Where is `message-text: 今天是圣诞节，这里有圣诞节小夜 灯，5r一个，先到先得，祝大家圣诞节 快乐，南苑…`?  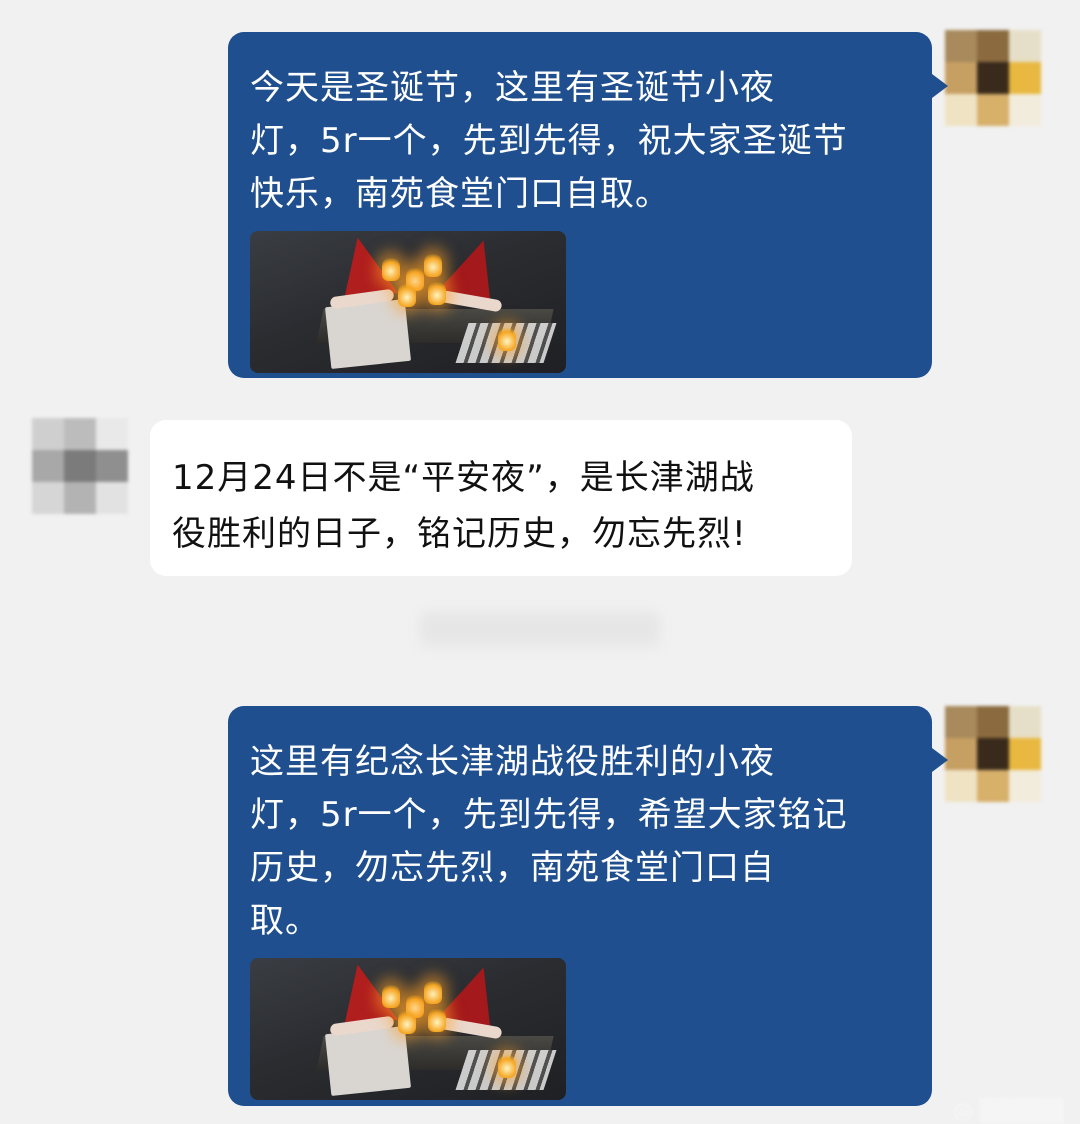 message-text: 今天是圣诞节，这里有圣诞节小夜 灯，5r一个，先到先得，祝大家圣诞节 快乐，南苑… is located at coordinates (549, 141).